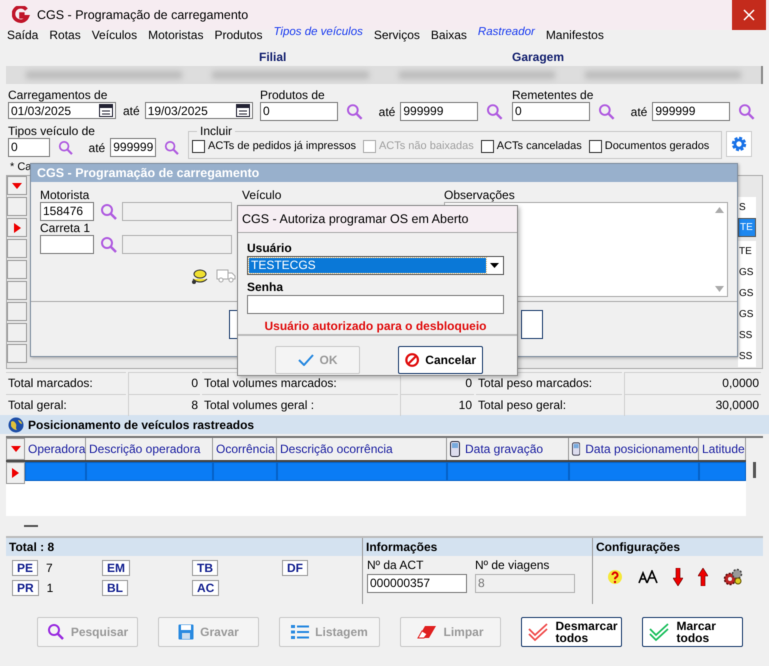 The image size is (769, 666). What do you see at coordinates (575, 35) in the screenshot?
I see `menu-item: Manifestos` at bounding box center [575, 35].